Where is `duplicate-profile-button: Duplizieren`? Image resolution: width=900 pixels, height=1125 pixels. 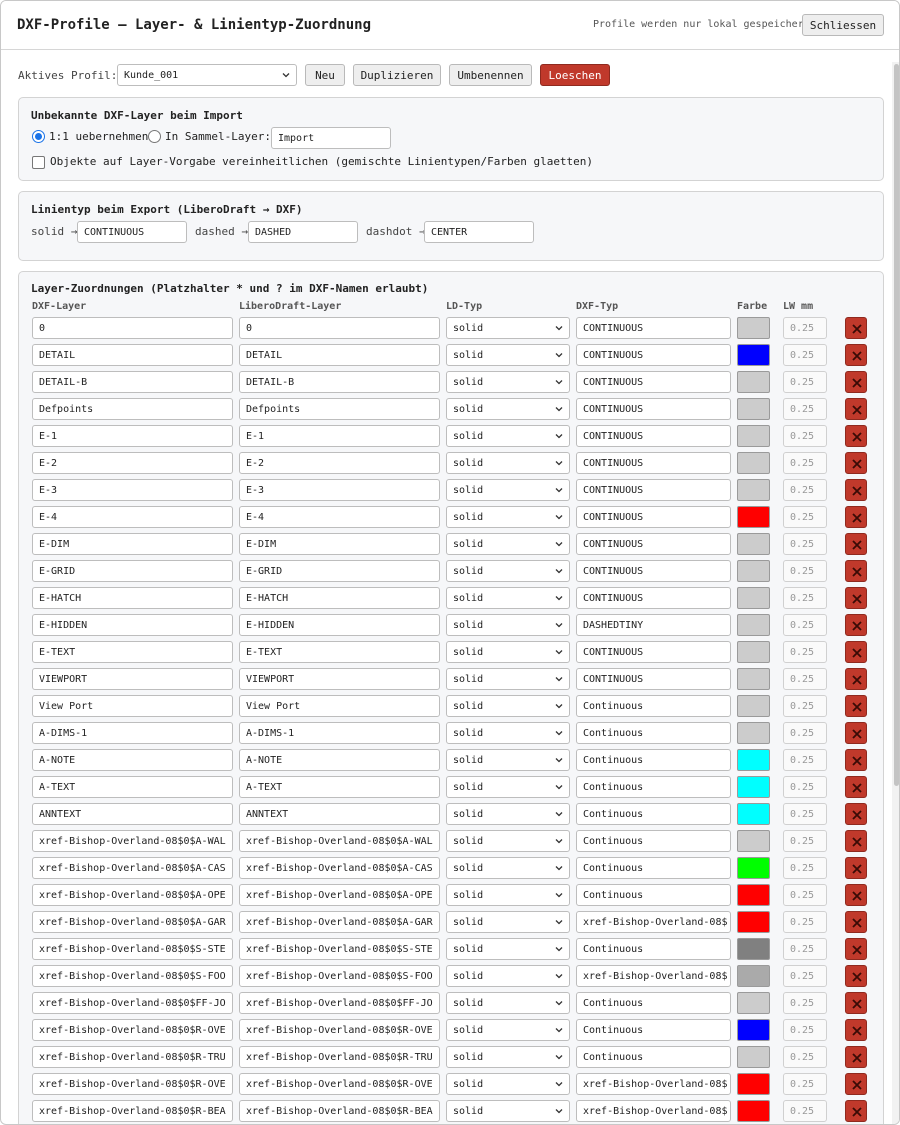
duplicate-profile-button: Duplizieren is located at coordinates (397, 75).